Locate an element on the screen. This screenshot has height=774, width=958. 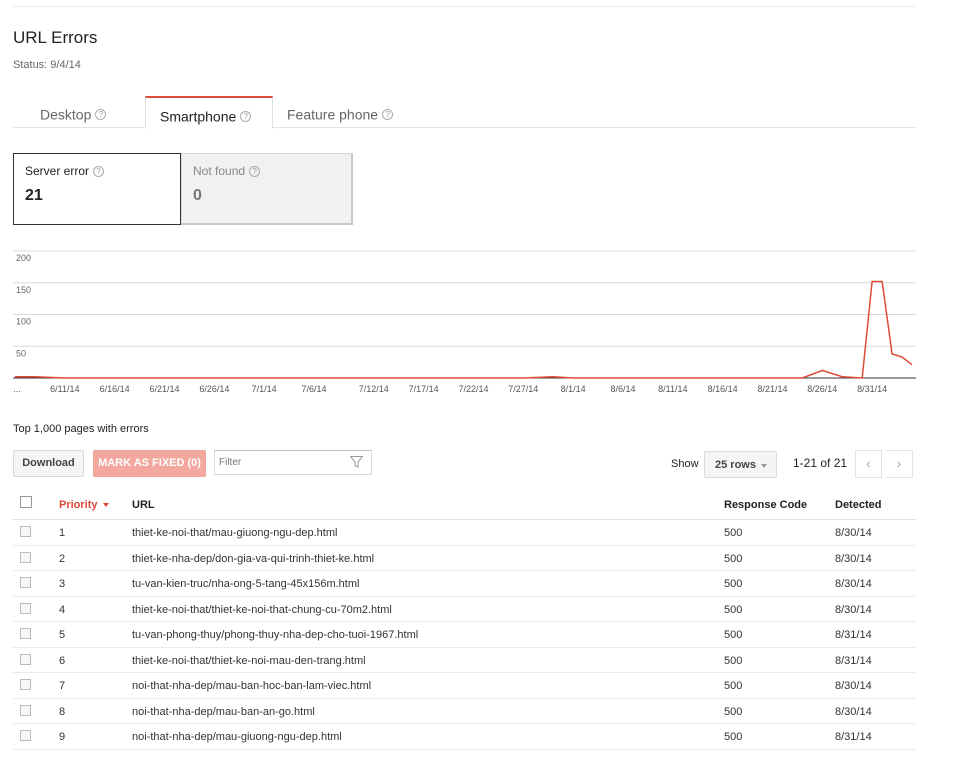
next-page-button: › is located at coordinates (899, 464).